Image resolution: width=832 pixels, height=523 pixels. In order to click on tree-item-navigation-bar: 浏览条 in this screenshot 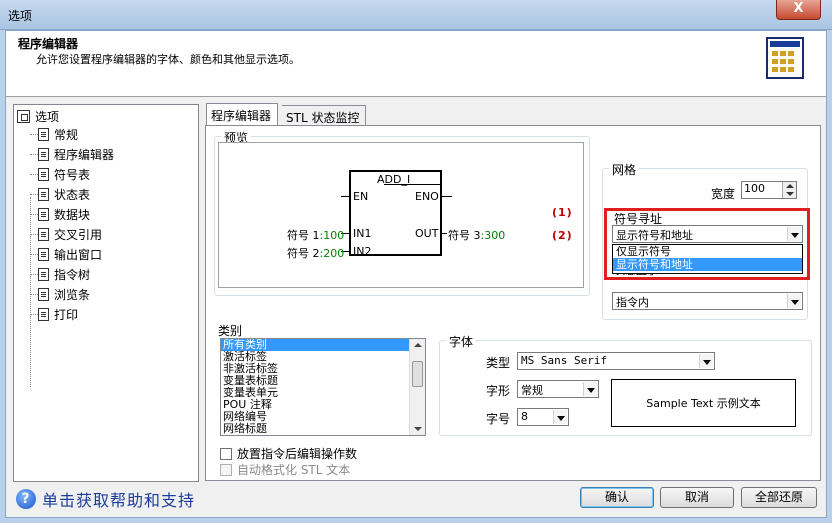, I will do `click(64, 294)`.